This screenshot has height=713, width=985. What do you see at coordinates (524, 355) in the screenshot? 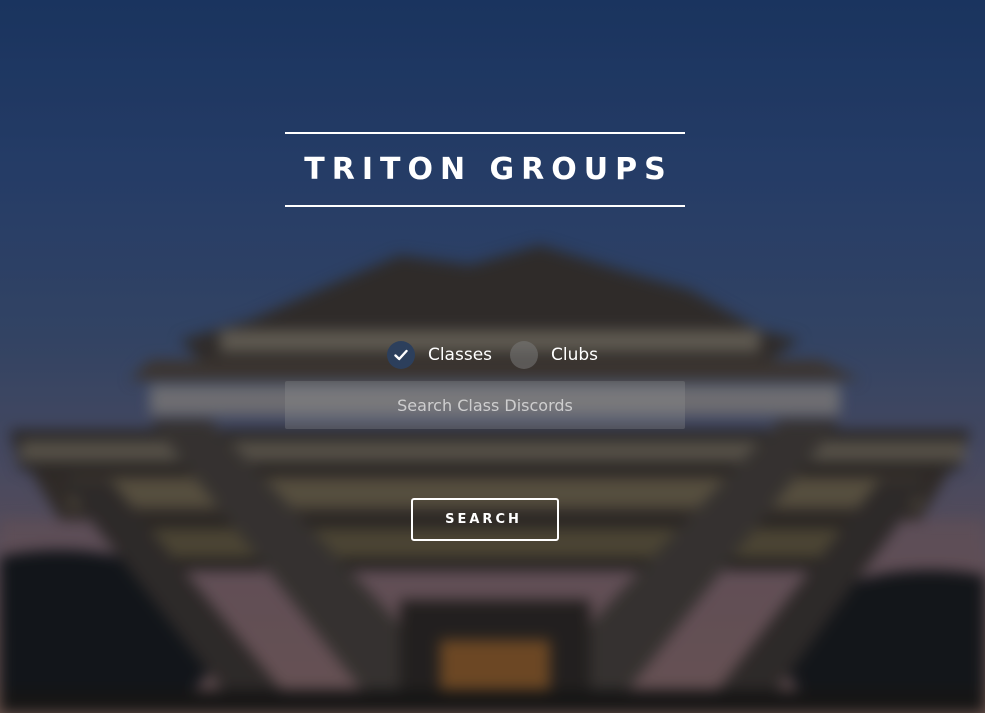
I see `radio-clubs-unchecked` at bounding box center [524, 355].